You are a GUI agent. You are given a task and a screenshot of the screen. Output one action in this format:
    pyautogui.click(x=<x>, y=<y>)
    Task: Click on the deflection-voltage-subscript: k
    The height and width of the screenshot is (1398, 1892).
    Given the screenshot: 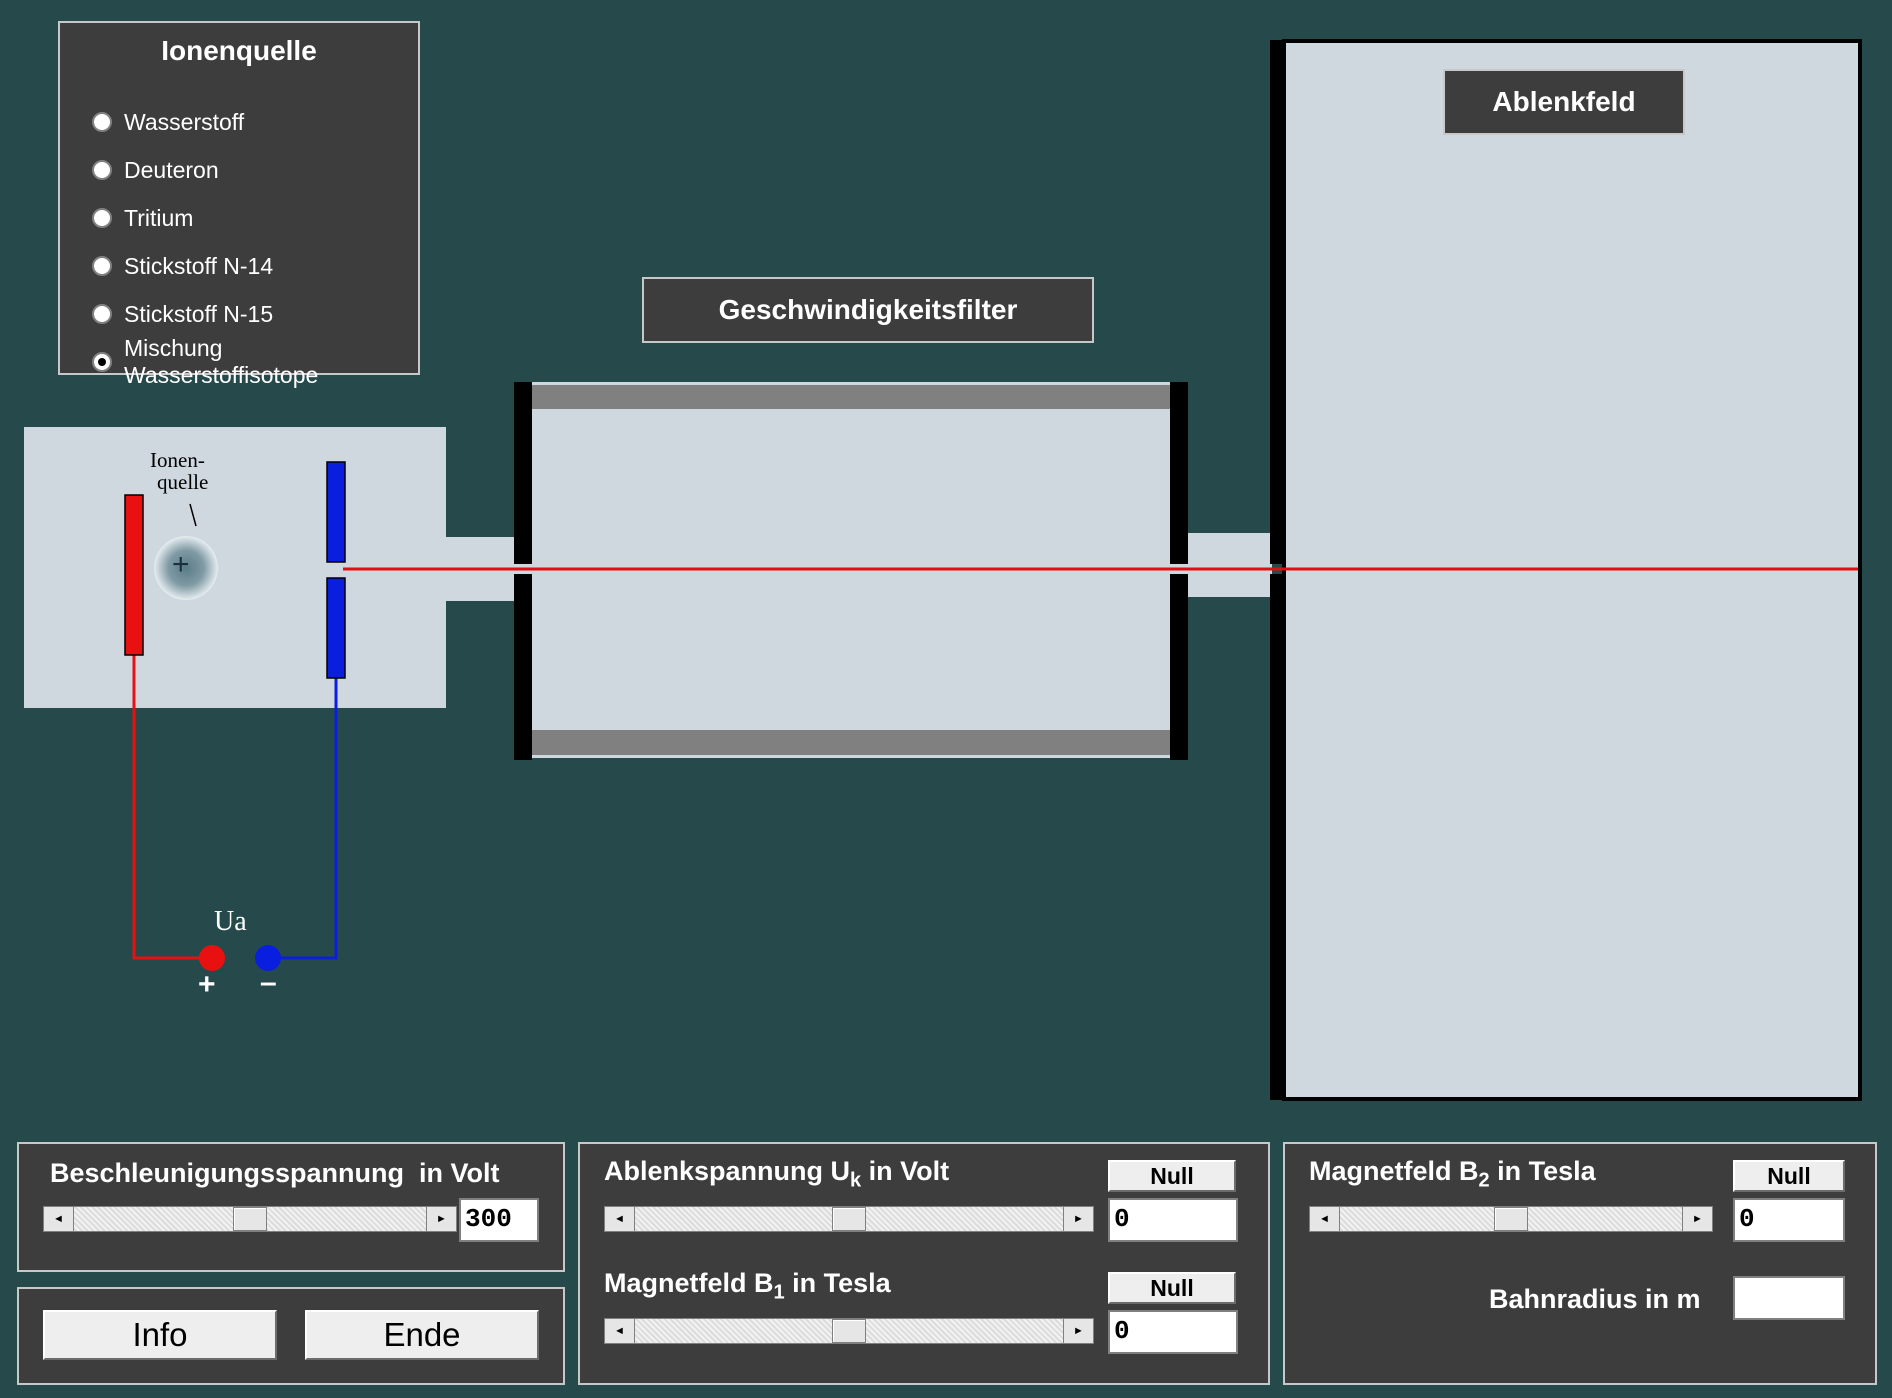 What is the action you would take?
    pyautogui.click(x=856, y=1180)
    